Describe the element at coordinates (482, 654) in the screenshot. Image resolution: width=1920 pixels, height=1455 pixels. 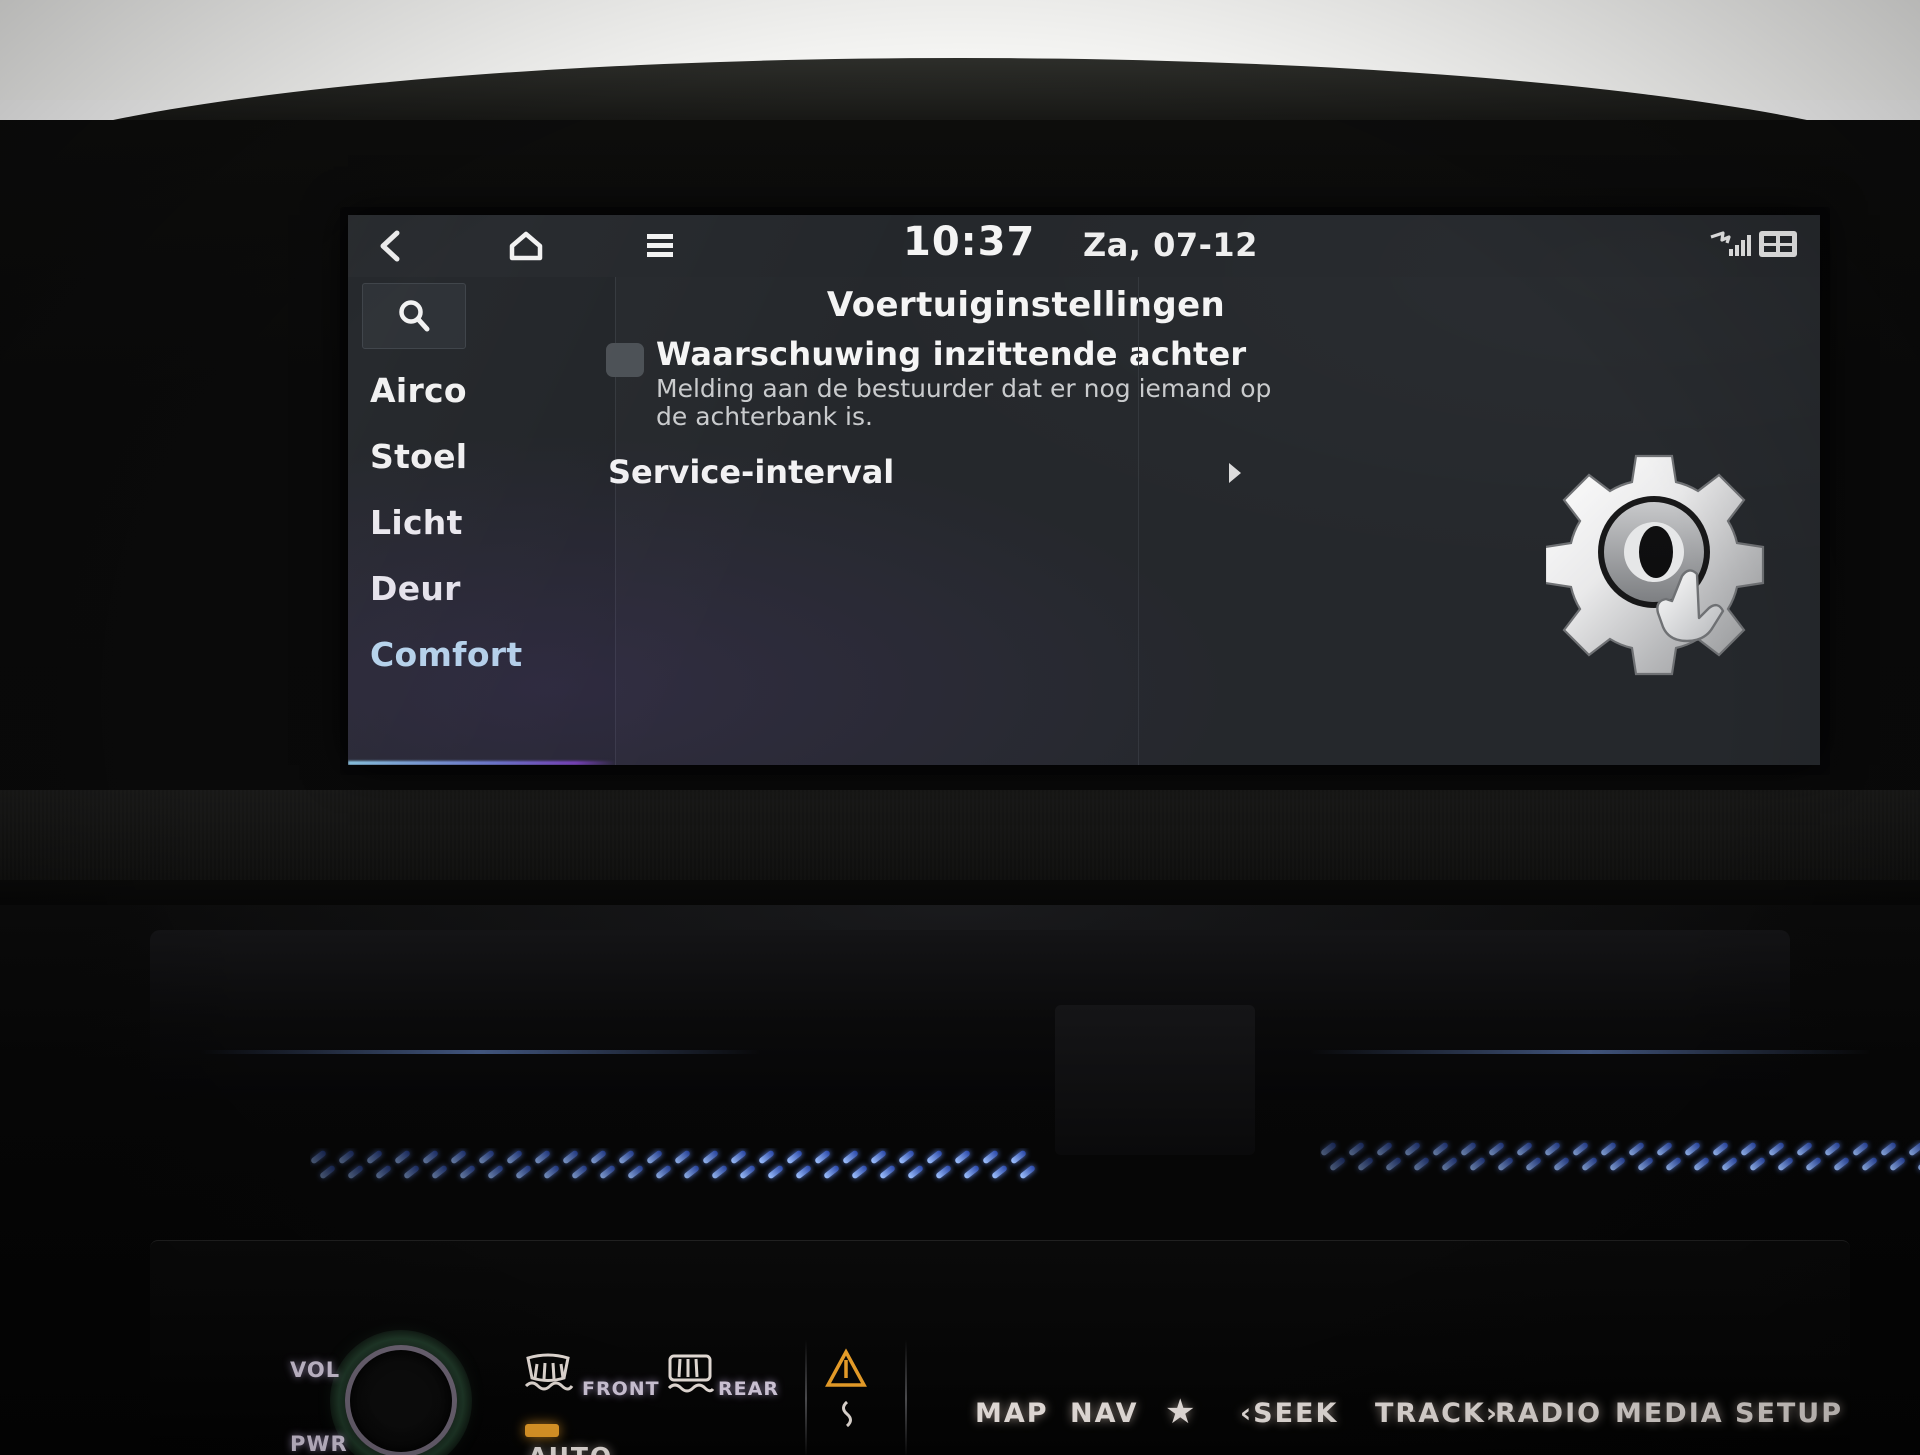
I see `sidebar-item-comfort: Comfort` at that location.